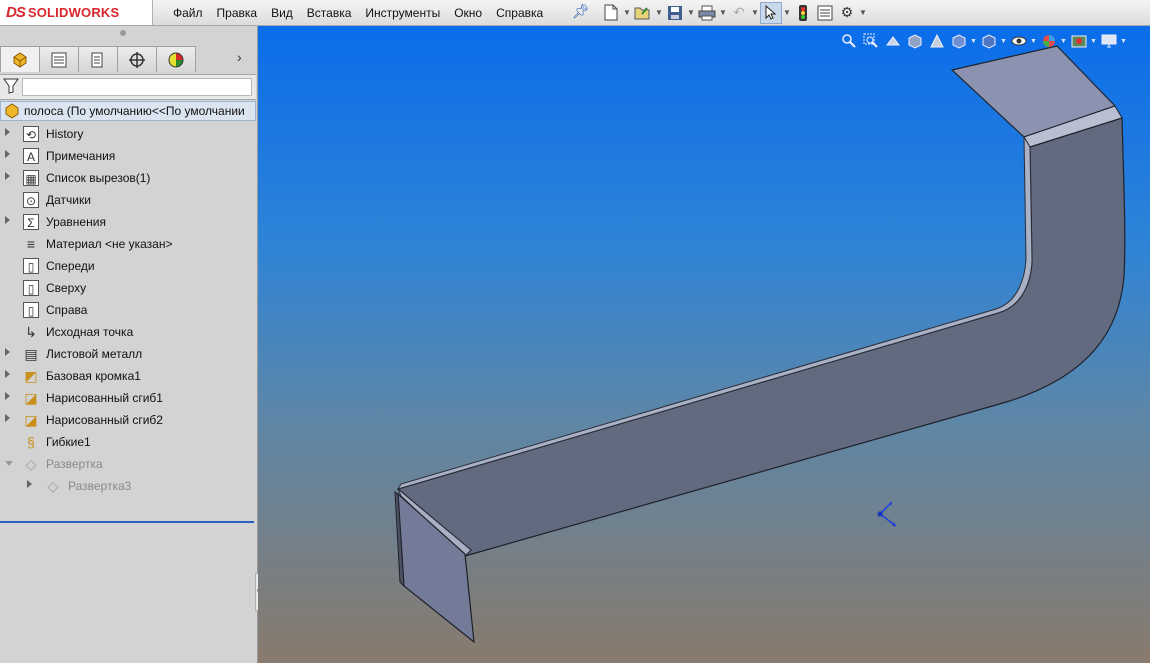  Describe the element at coordinates (239, 57) in the screenshot. I see `chevron-right-icon: ›` at that location.